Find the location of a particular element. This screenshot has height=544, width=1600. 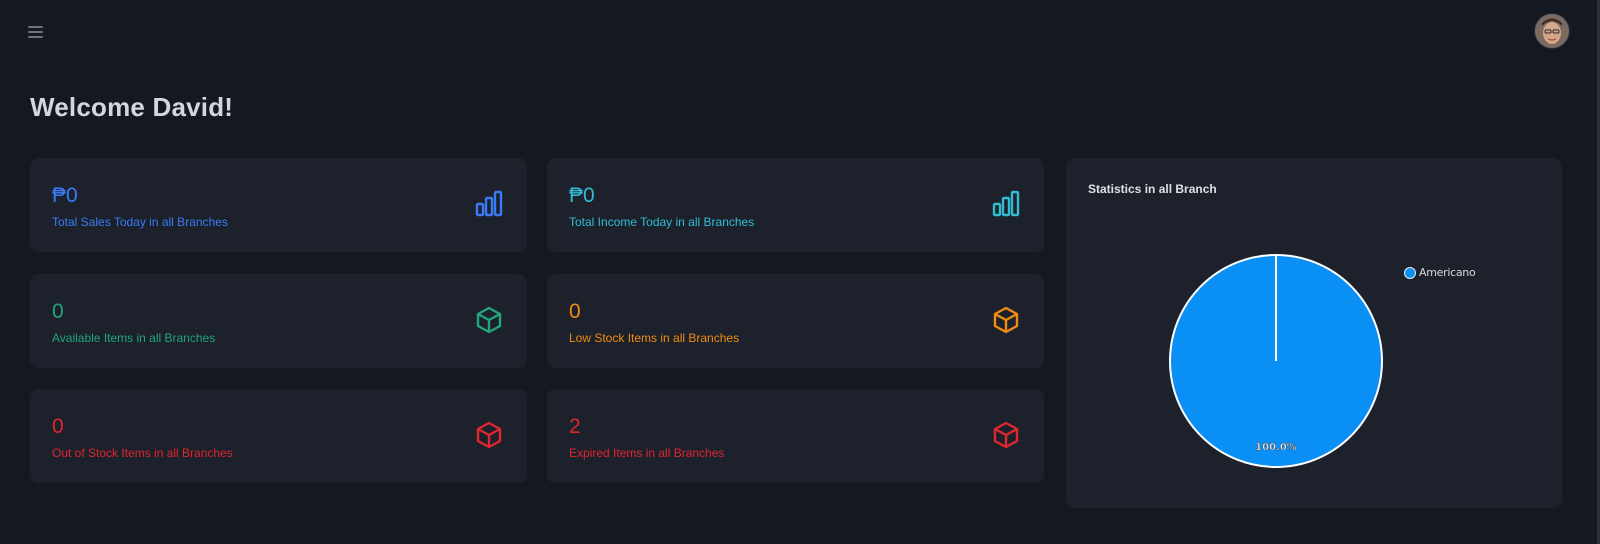

available-items-card: 0 Available Items in all Branches is located at coordinates (278, 321).